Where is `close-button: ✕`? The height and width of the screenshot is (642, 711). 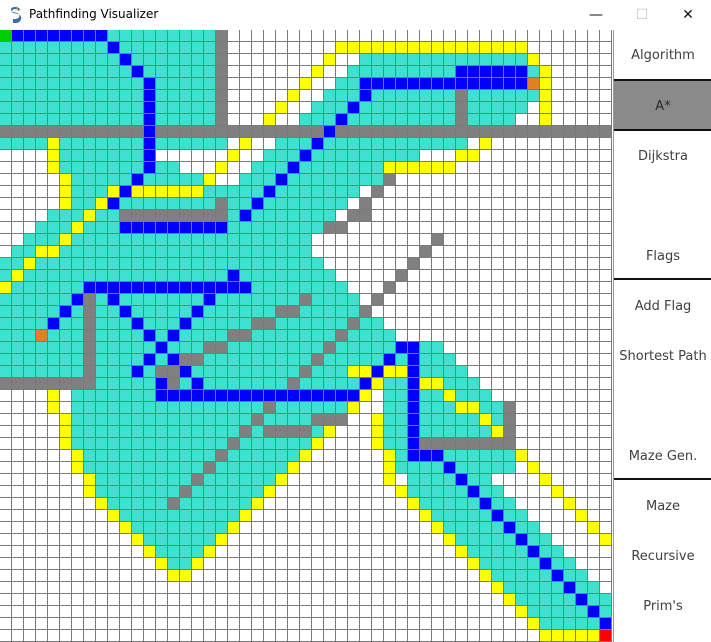 close-button: ✕ is located at coordinates (688, 15).